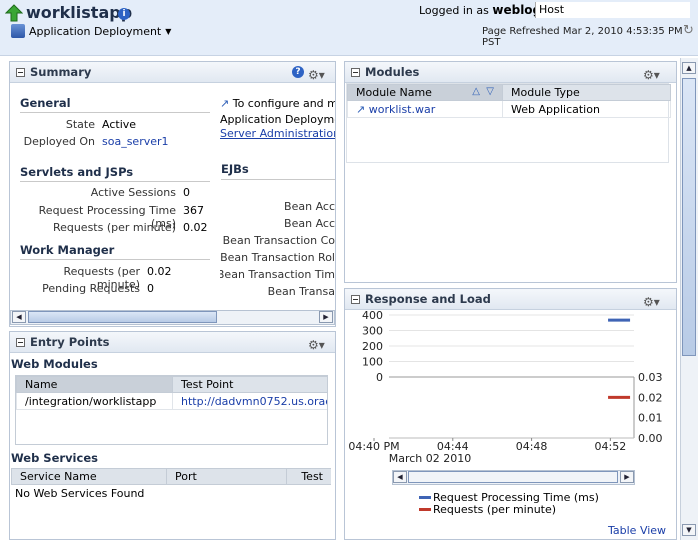 The height and width of the screenshot is (540, 698). Describe the element at coordinates (61, 72) in the screenshot. I see `summary-title: Summary` at that location.